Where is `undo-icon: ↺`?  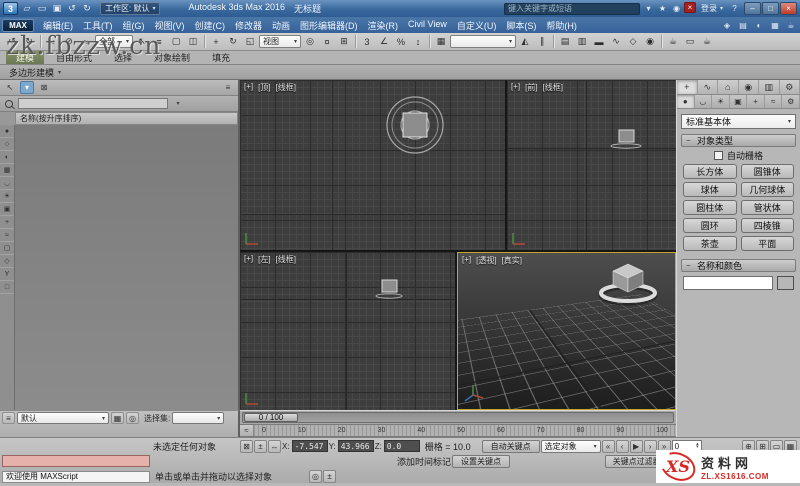
undo-icon: ↺ is located at coordinates (72, 8).